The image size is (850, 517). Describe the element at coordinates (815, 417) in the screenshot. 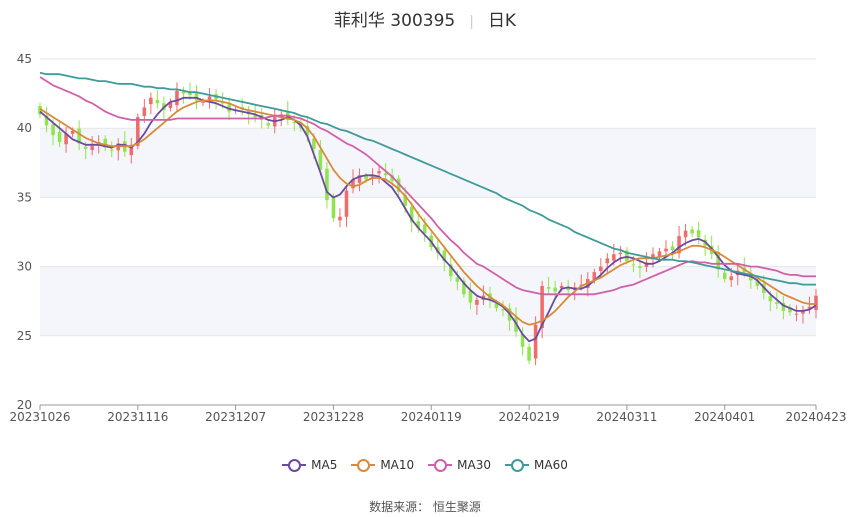

I see `x-tick-label: 20240423` at that location.